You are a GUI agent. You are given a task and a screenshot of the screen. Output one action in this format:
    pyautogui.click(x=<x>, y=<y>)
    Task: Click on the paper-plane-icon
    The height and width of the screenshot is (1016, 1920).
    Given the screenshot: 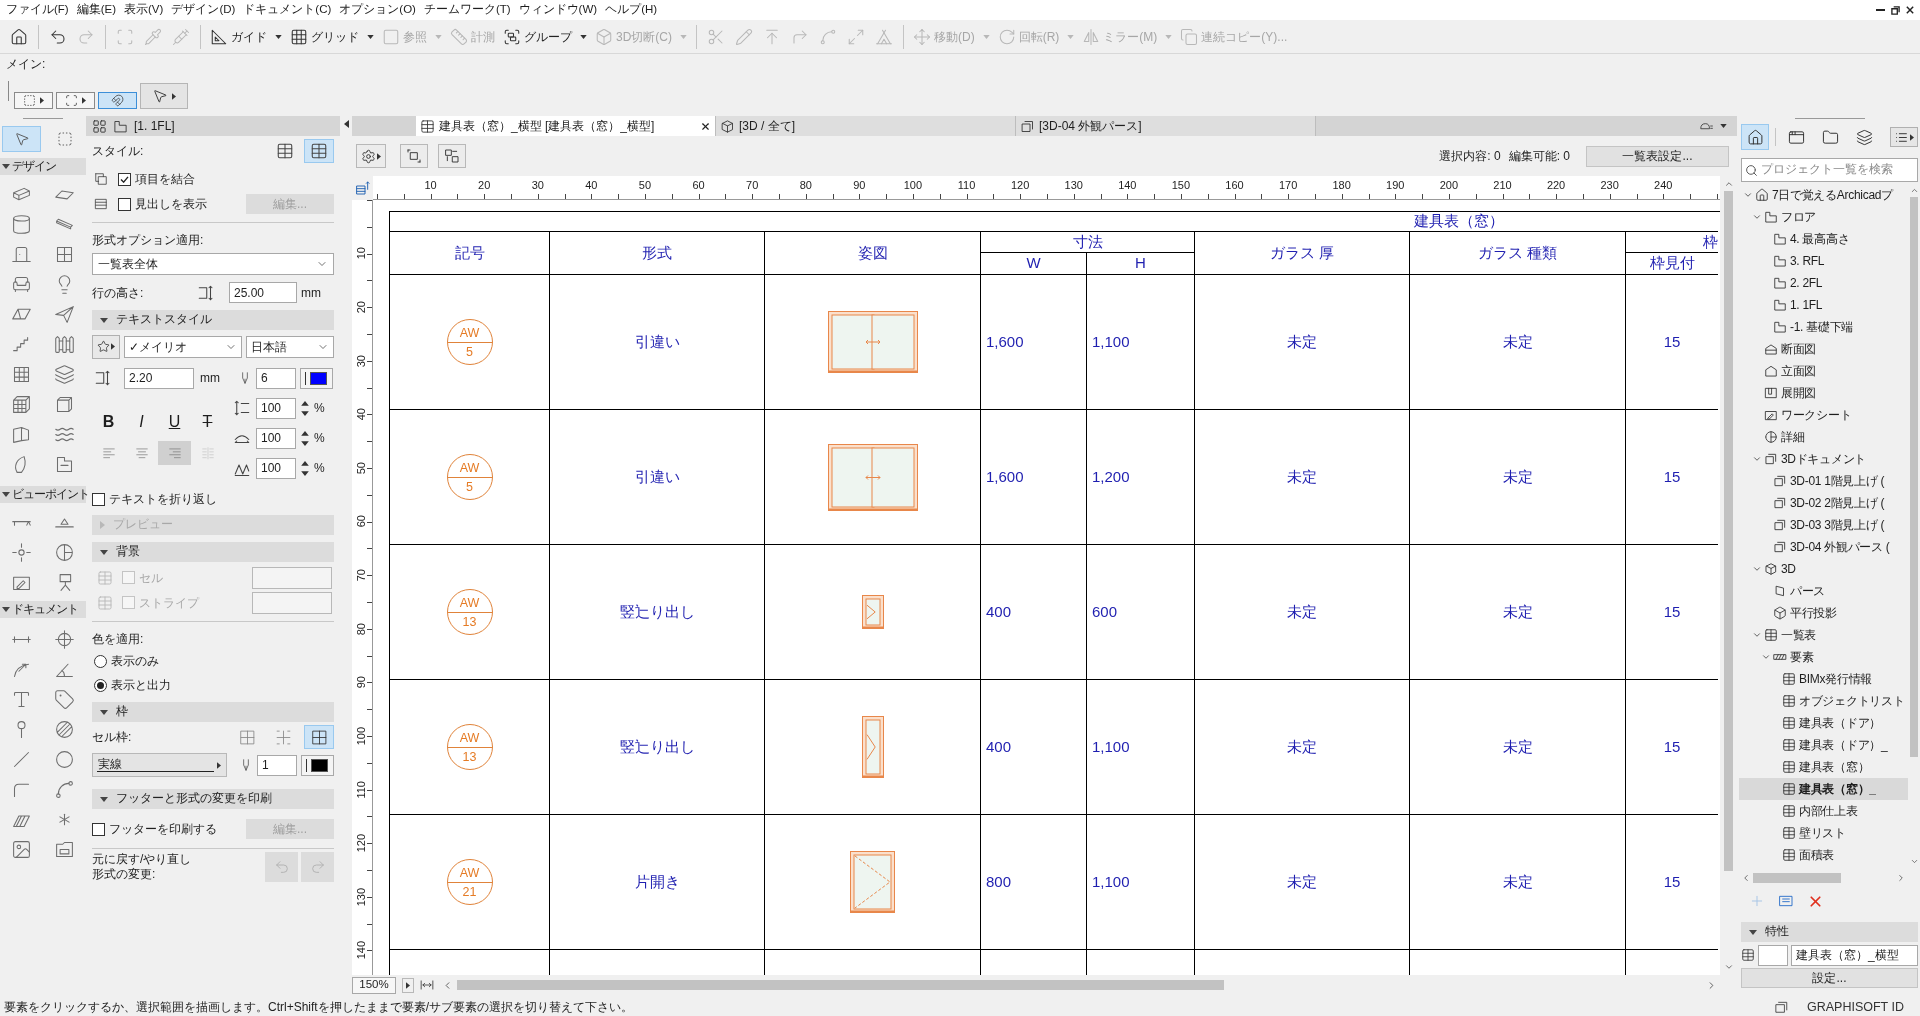 What is the action you would take?
    pyautogui.click(x=64, y=314)
    